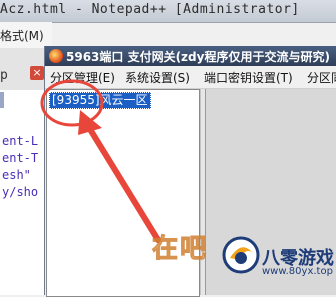 Image resolution: width=336 pixels, height=297 pixels. I want to click on annotation-circle, so click(72, 103).